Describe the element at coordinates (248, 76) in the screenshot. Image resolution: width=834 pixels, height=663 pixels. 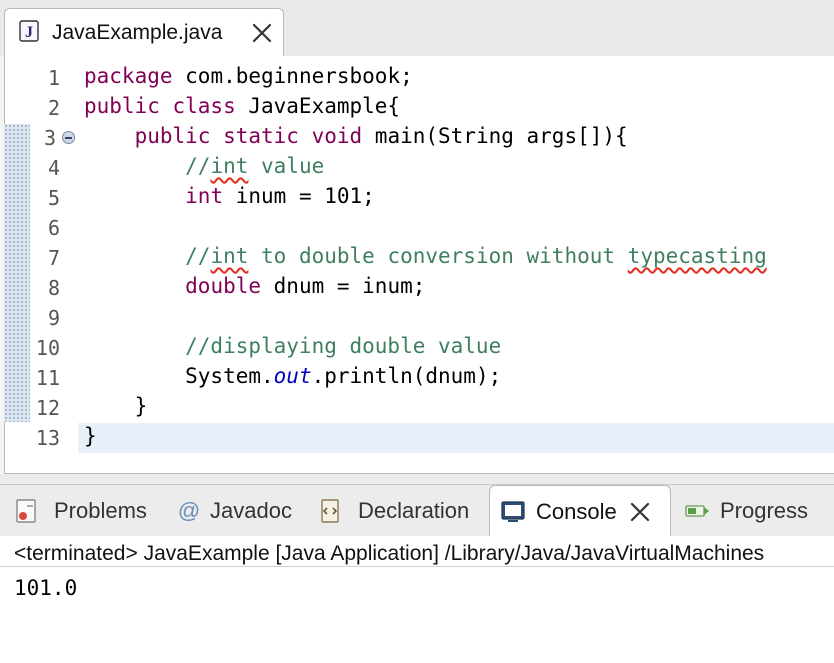
I see `code-line-1: package com.beginnersbook;` at that location.